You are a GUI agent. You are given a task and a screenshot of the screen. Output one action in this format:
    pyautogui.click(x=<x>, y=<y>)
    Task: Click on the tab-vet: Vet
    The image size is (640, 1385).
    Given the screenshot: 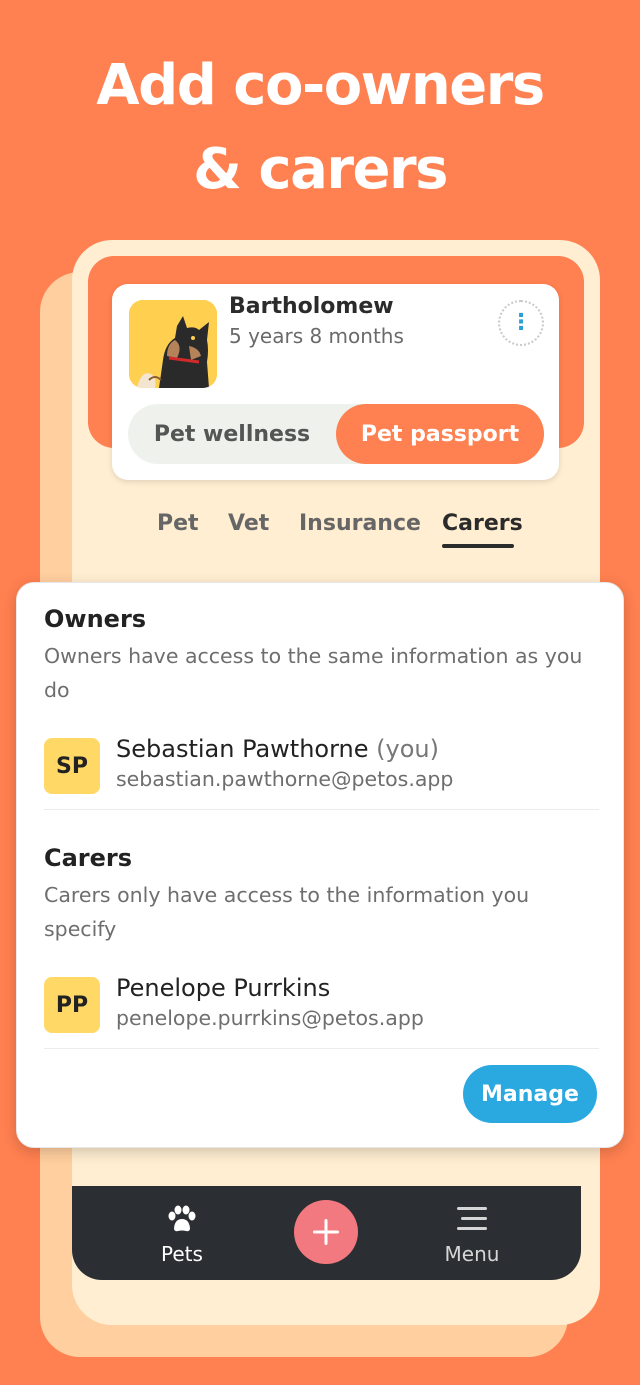 What is the action you would take?
    pyautogui.click(x=248, y=526)
    